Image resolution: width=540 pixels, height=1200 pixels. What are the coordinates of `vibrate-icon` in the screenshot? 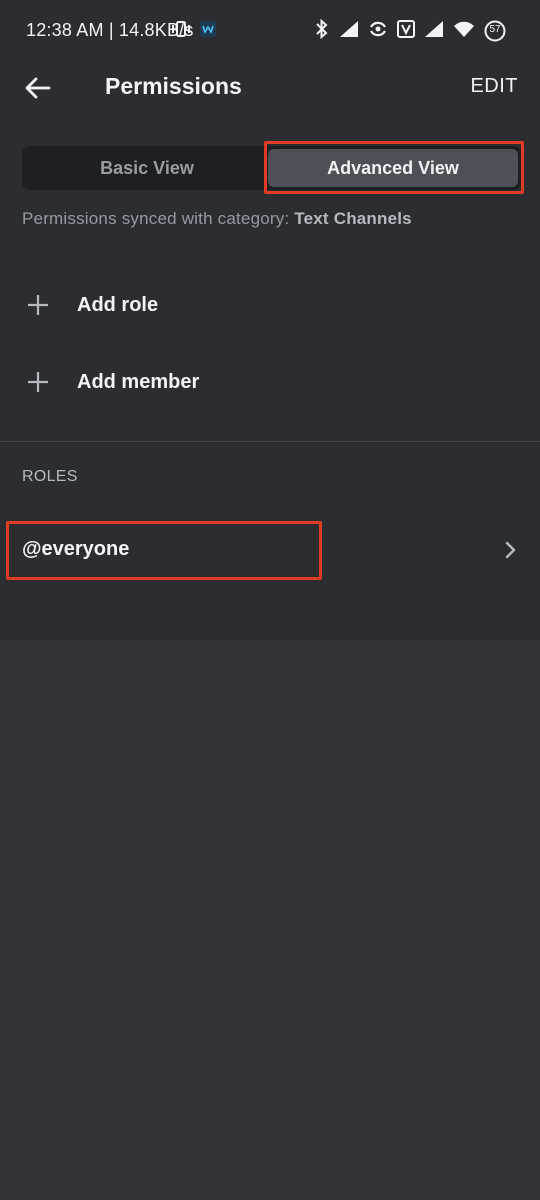 It's located at (181, 31).